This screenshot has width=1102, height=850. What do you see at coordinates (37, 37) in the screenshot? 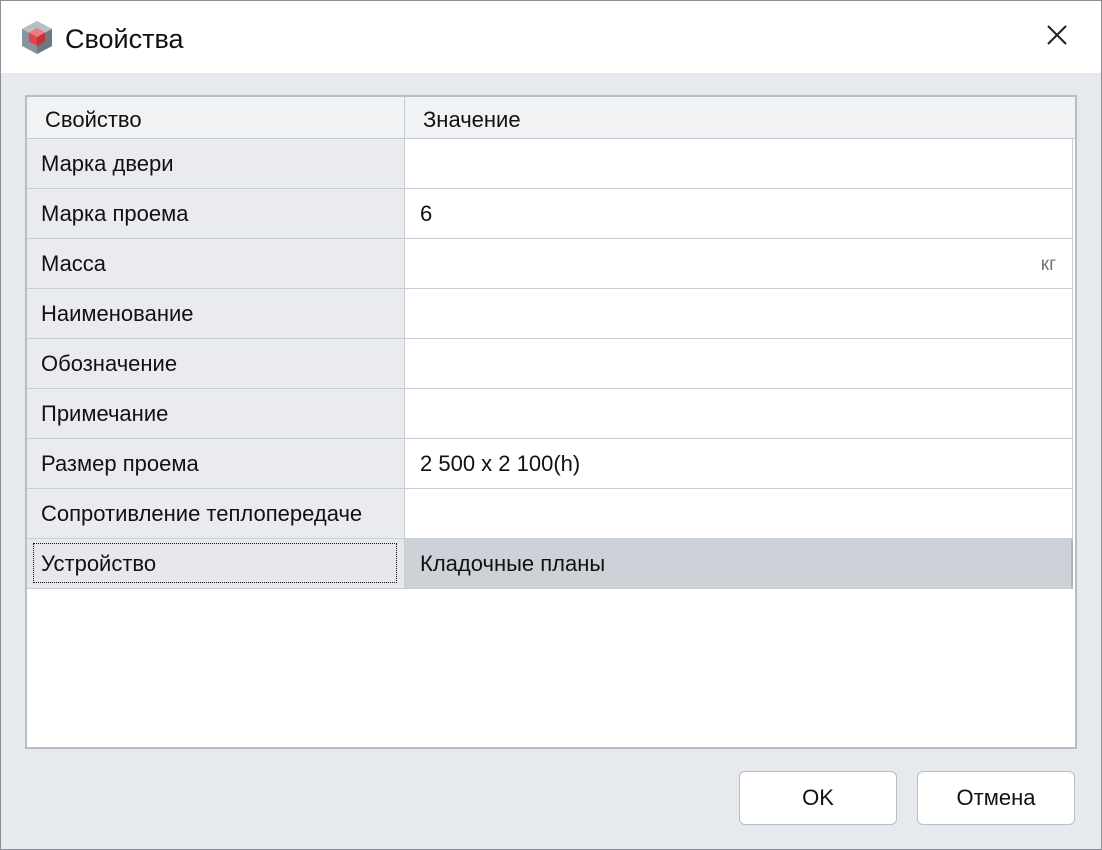
I see `cube-icon` at bounding box center [37, 37].